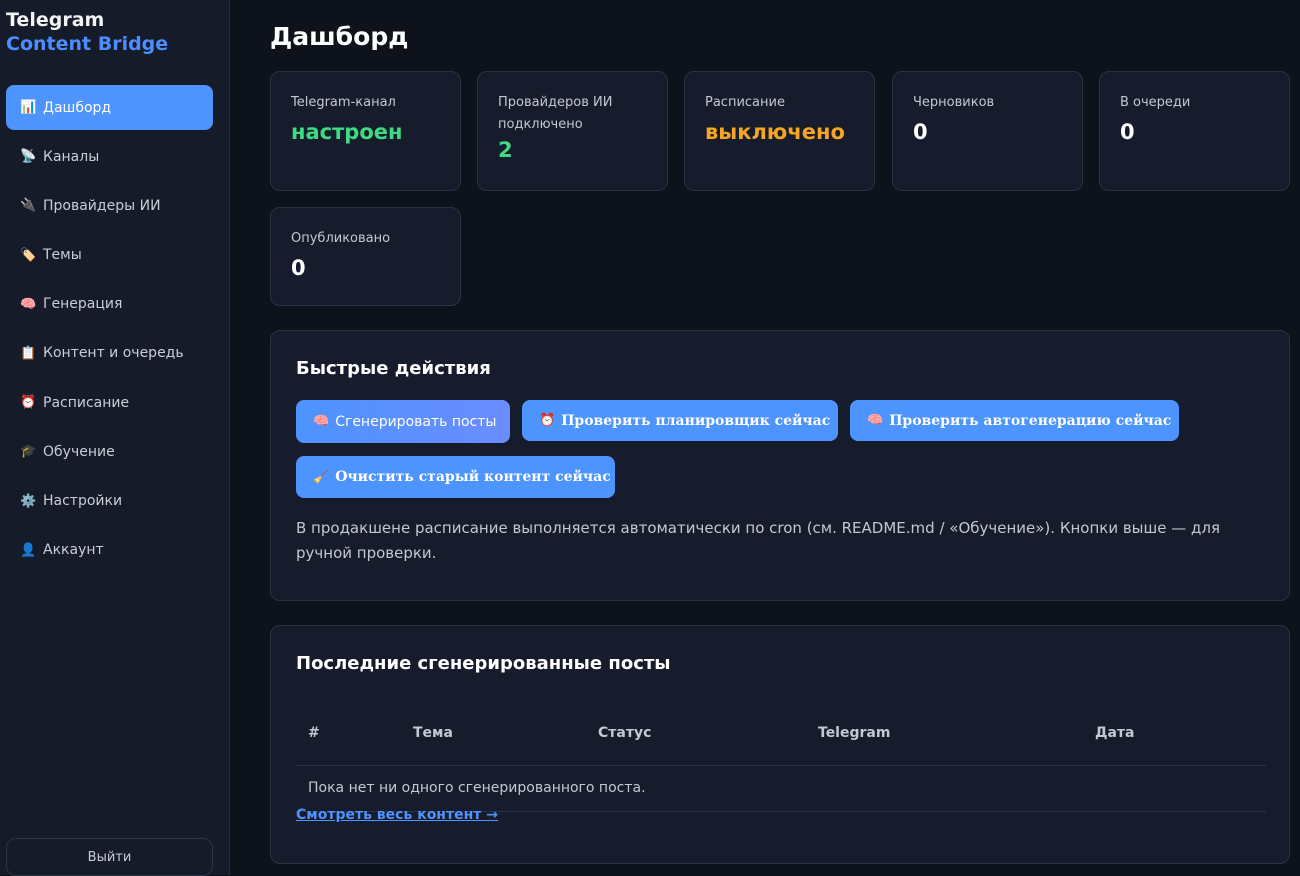 Image resolution: width=1300 pixels, height=876 pixels. Describe the element at coordinates (321, 477) in the screenshot. I see `broom-icon: 🧹` at that location.